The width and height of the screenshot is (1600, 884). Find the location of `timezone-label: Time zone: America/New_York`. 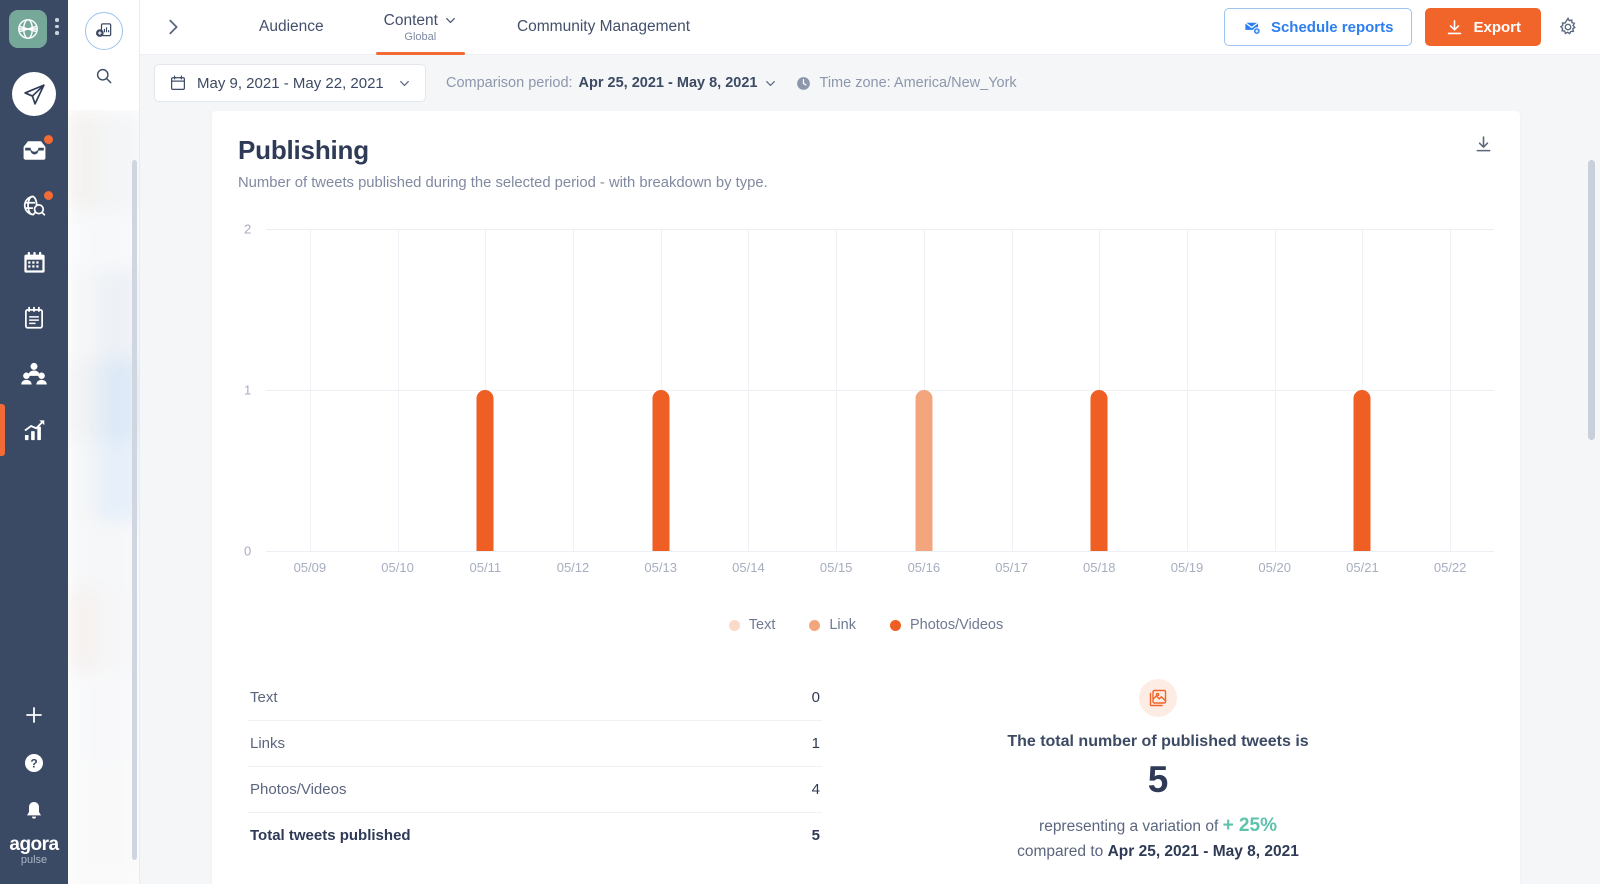

timezone-label: Time zone: America/New_York is located at coordinates (918, 83).